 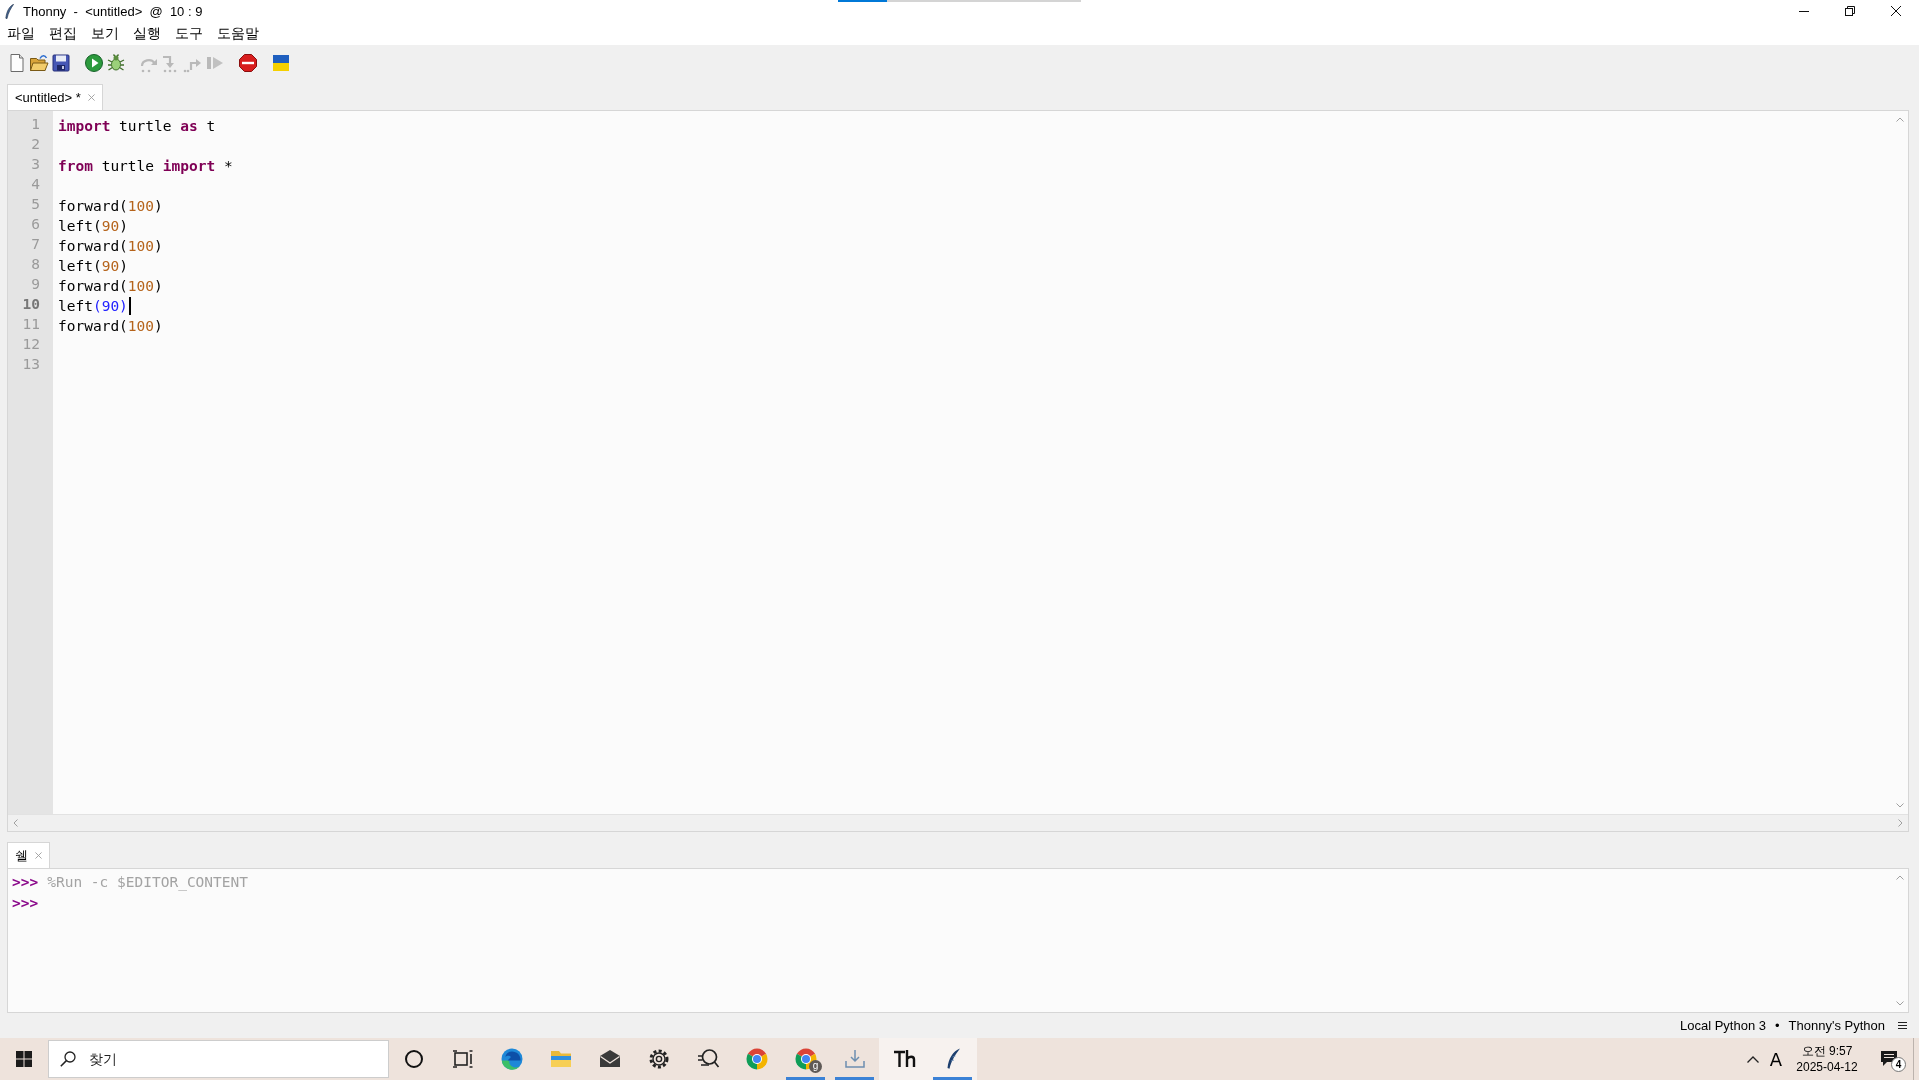 I want to click on close-icon, so click(x=1896, y=11).